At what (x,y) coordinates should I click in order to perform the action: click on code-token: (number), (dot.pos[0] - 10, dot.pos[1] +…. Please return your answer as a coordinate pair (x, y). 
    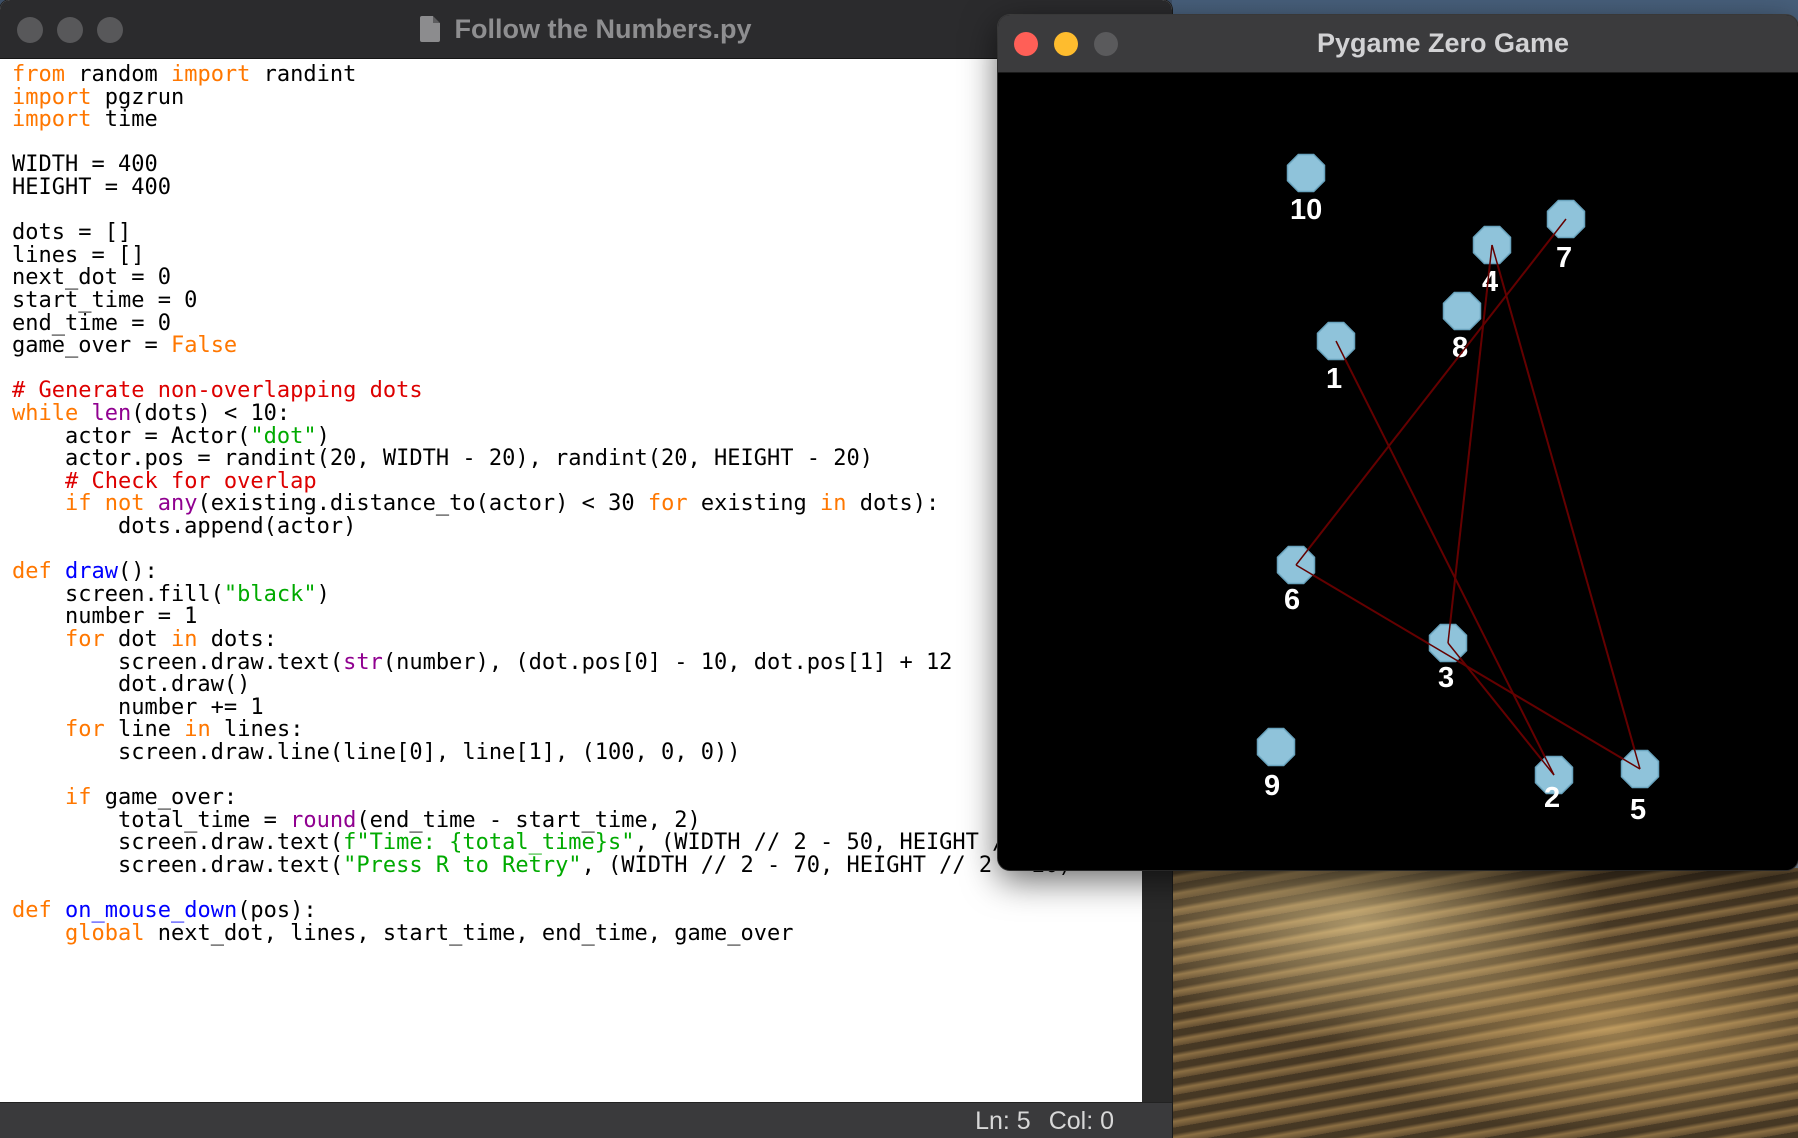
    Looking at the image, I should click on (667, 662).